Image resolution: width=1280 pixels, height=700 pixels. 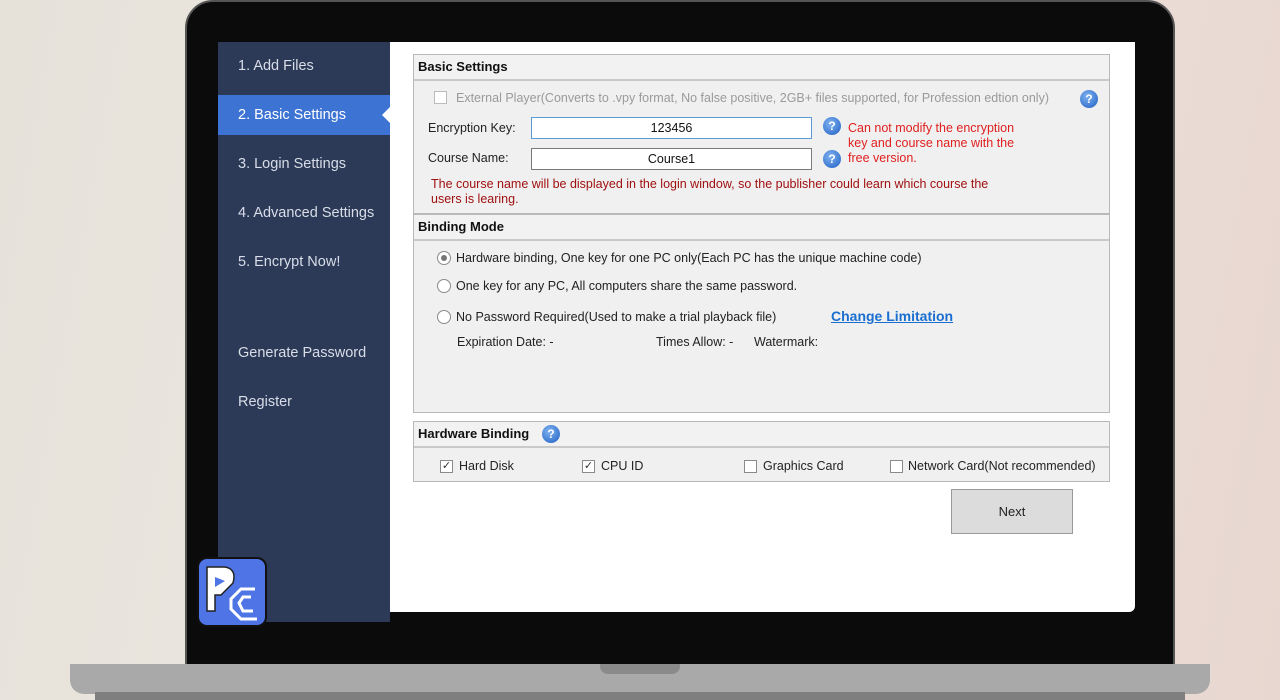 I want to click on sidebar-item-advanced-settings: 4. Advanced Settings, so click(x=304, y=213).